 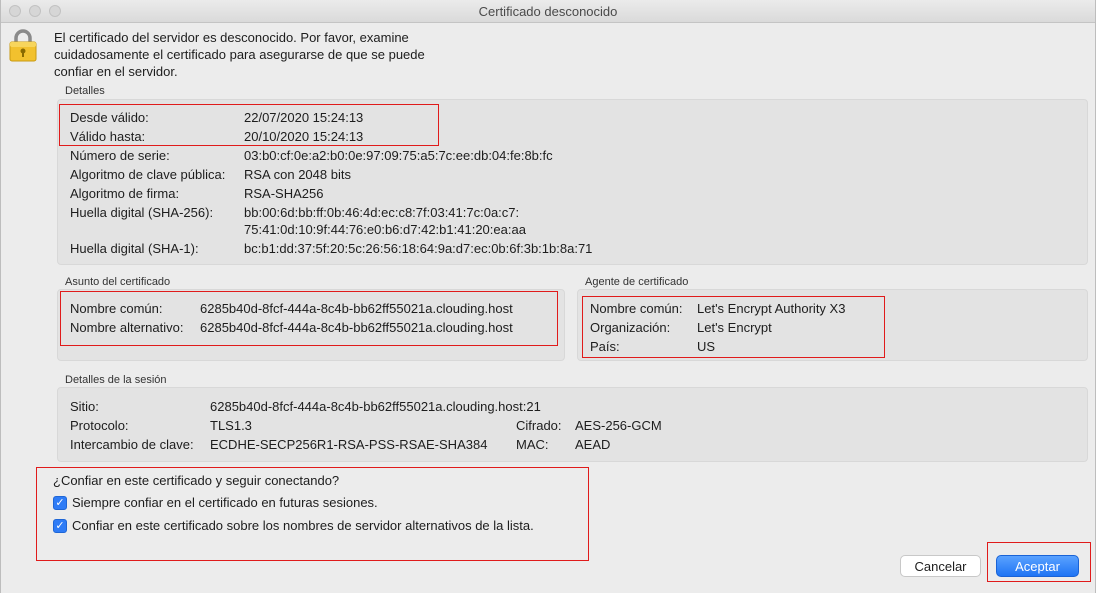 I want to click on pubkey-label: Algoritmo de clave pública:, so click(x=148, y=174).